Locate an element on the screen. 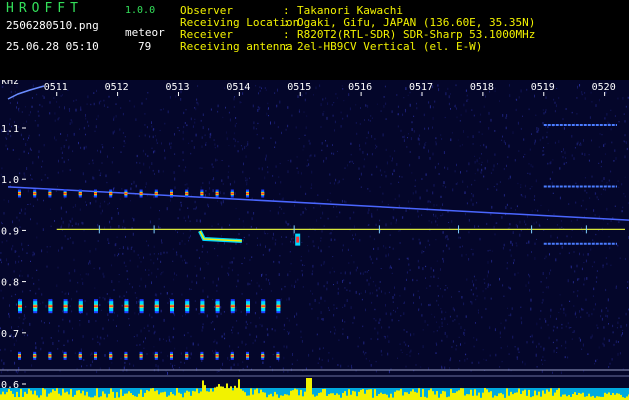 The image size is (629, 400). y-axis-unit: kHz is located at coordinates (10, 83).